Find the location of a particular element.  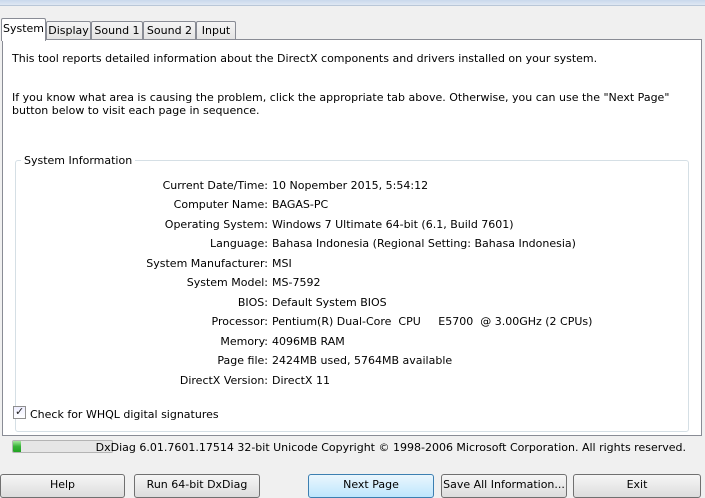

tab-system: System is located at coordinates (23, 29).